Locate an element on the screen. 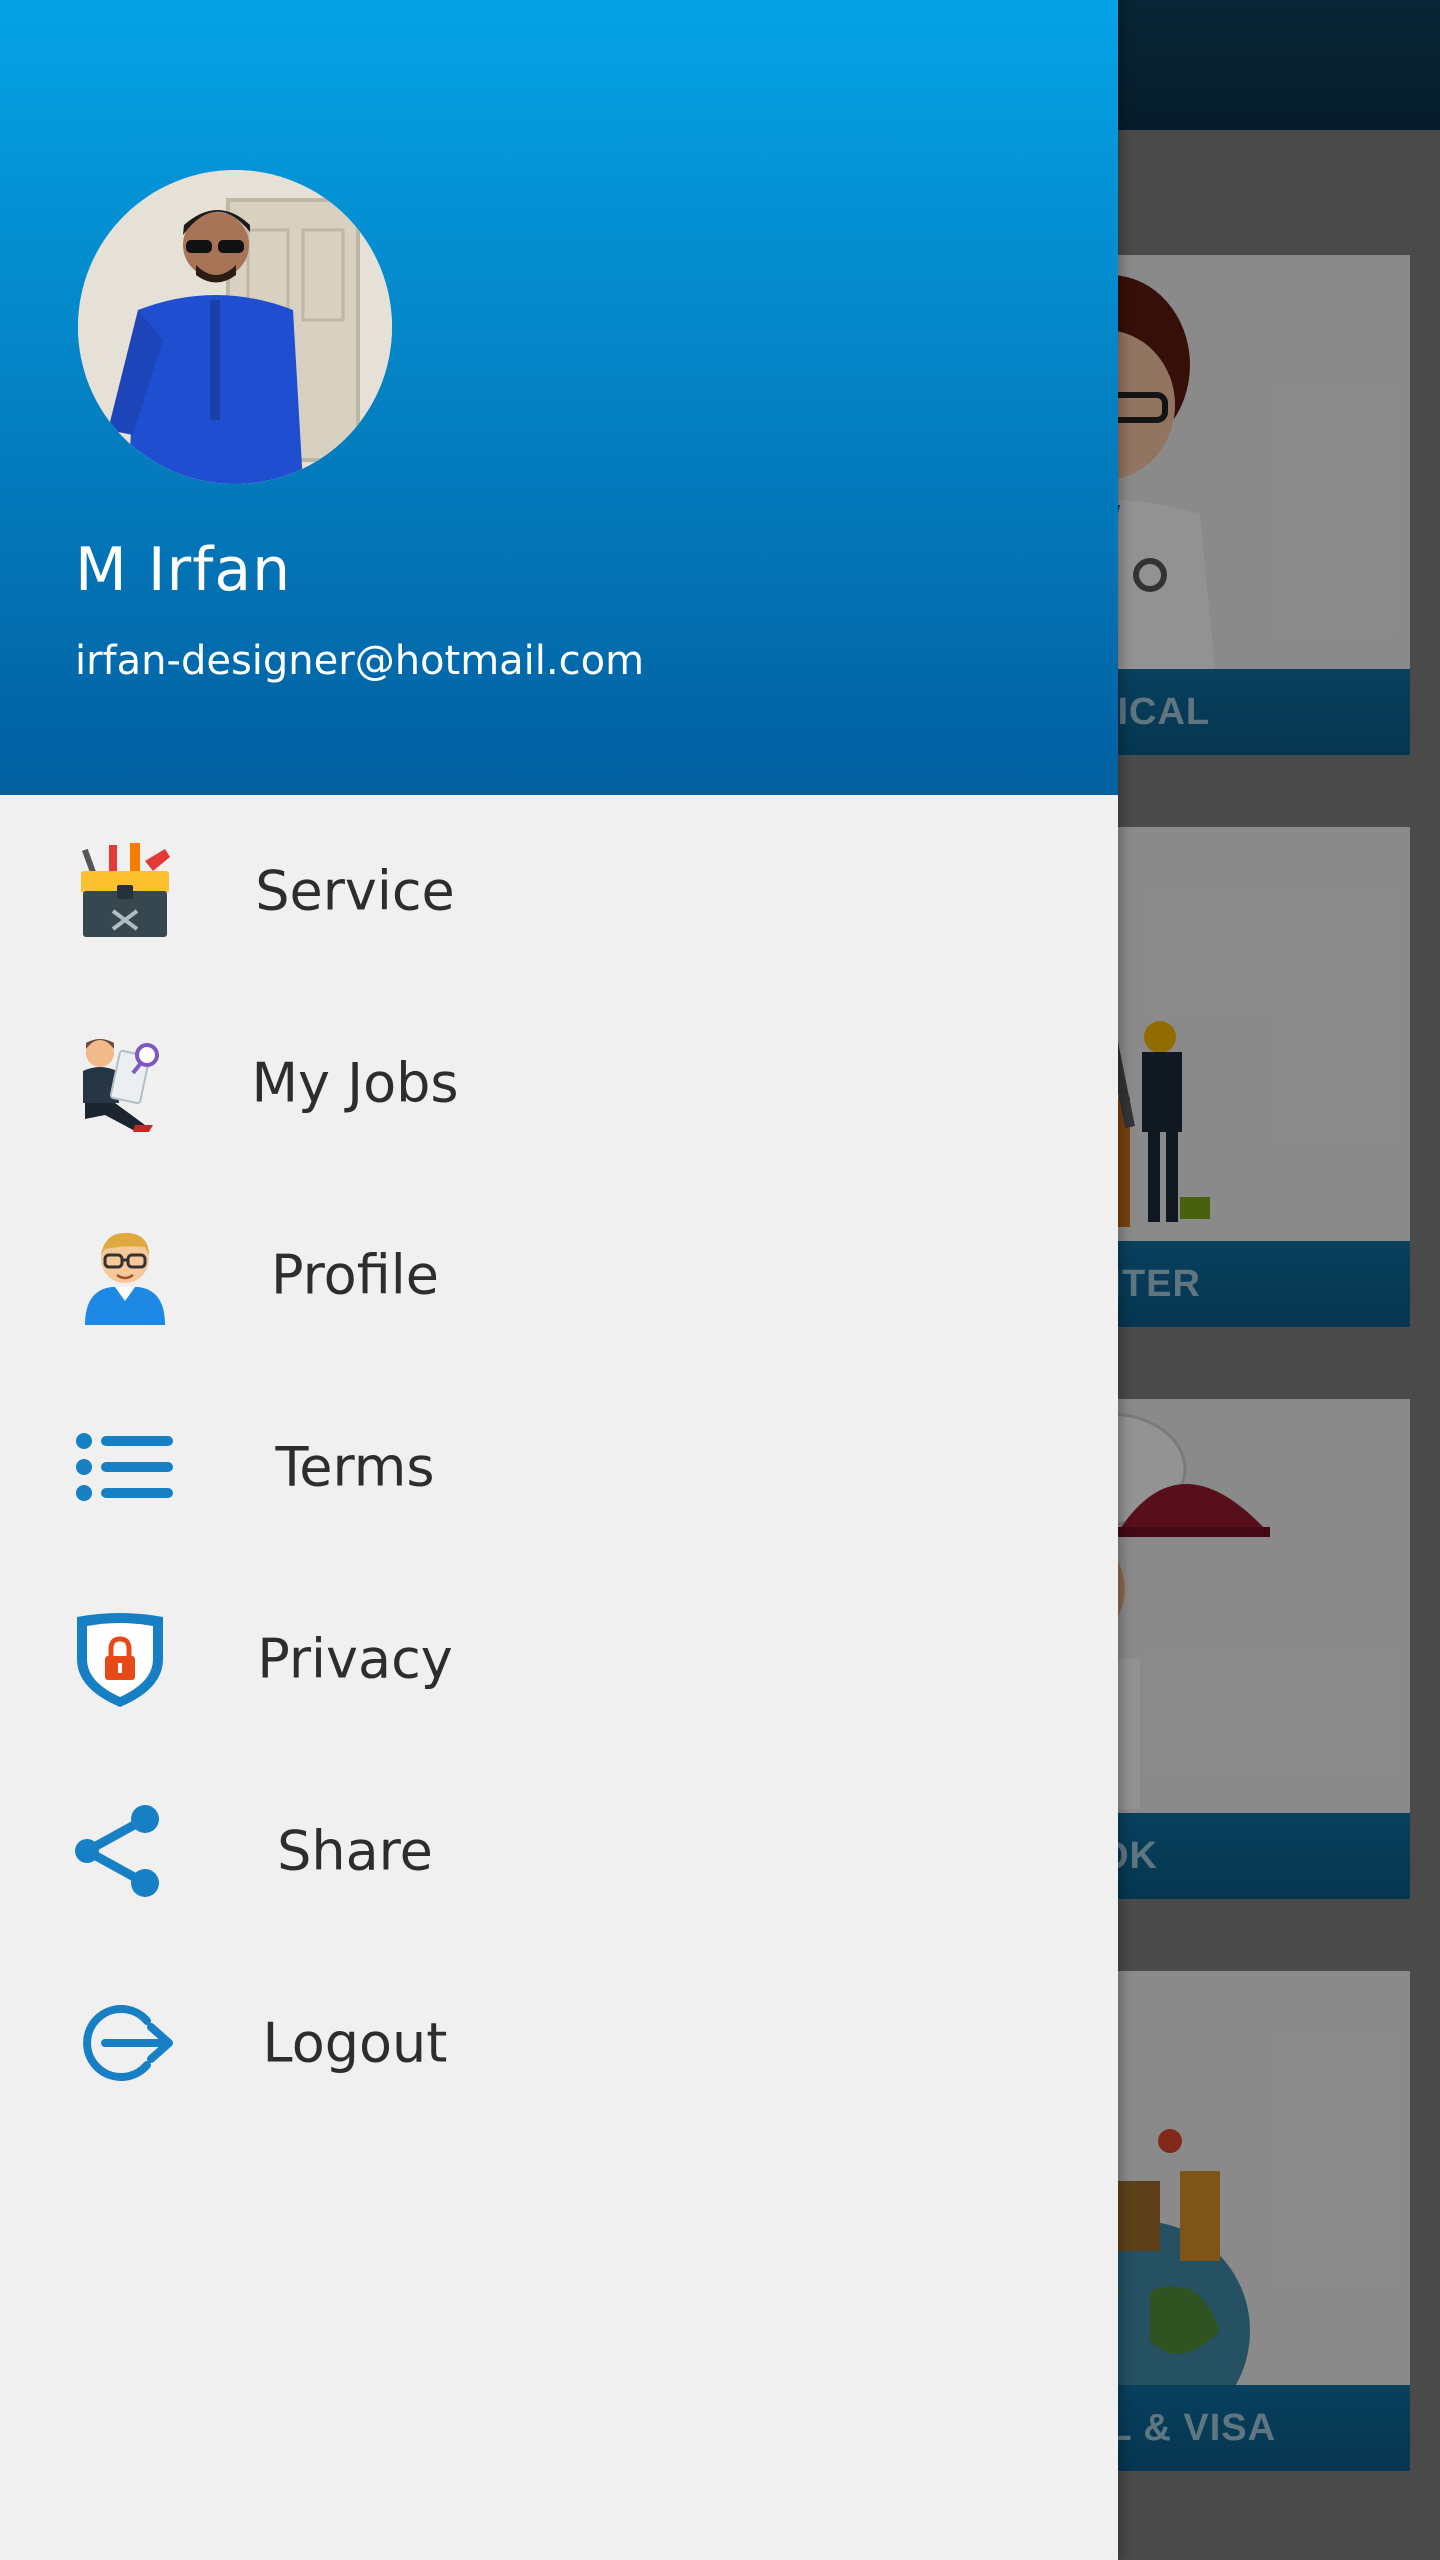 The width and height of the screenshot is (1440, 2560). menu-item-service: Service is located at coordinates (559, 891).